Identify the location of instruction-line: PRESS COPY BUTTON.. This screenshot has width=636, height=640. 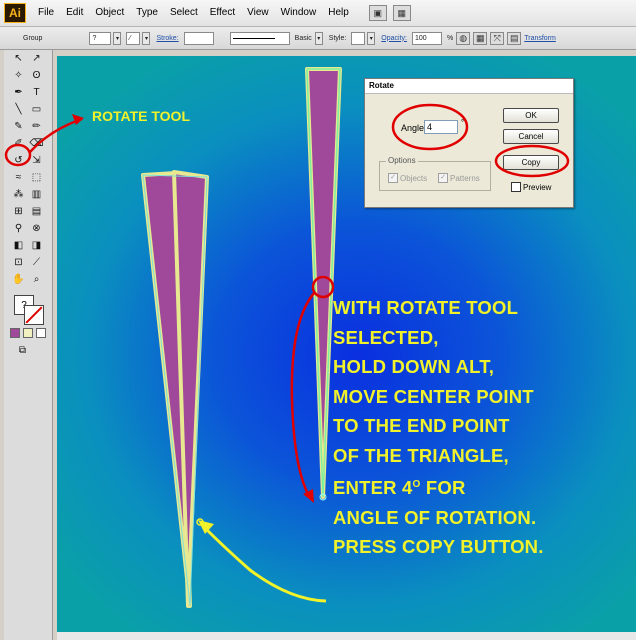
(438, 547).